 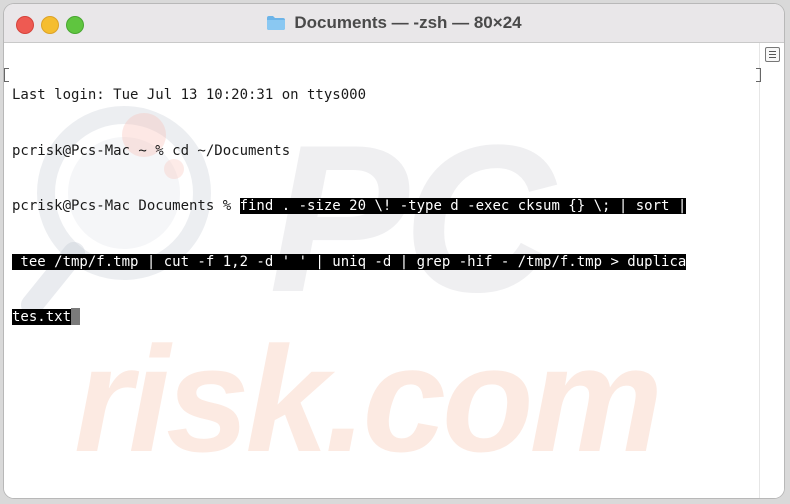 What do you see at coordinates (408, 22) in the screenshot?
I see `window-title-text: Documents — -zsh — 80×24` at bounding box center [408, 22].